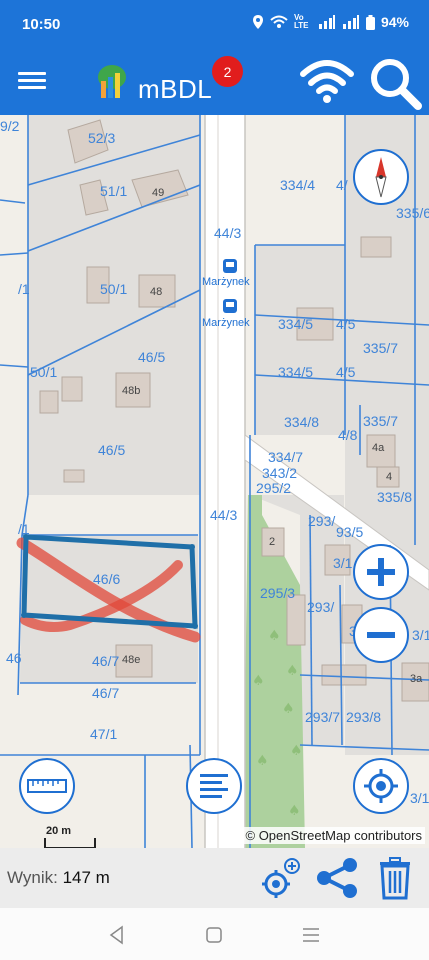  I want to click on menu-icon, so click(32, 82).